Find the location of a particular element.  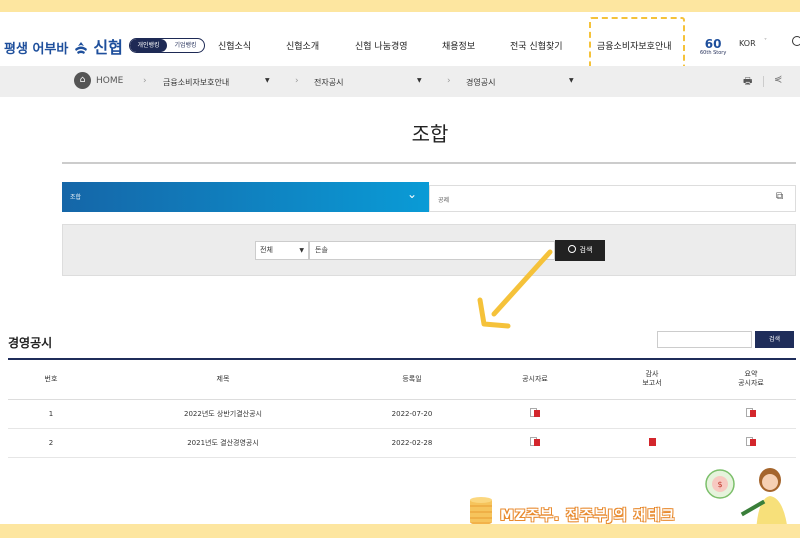

site-logo: 평생 어부바 신협 is located at coordinates (63, 46).